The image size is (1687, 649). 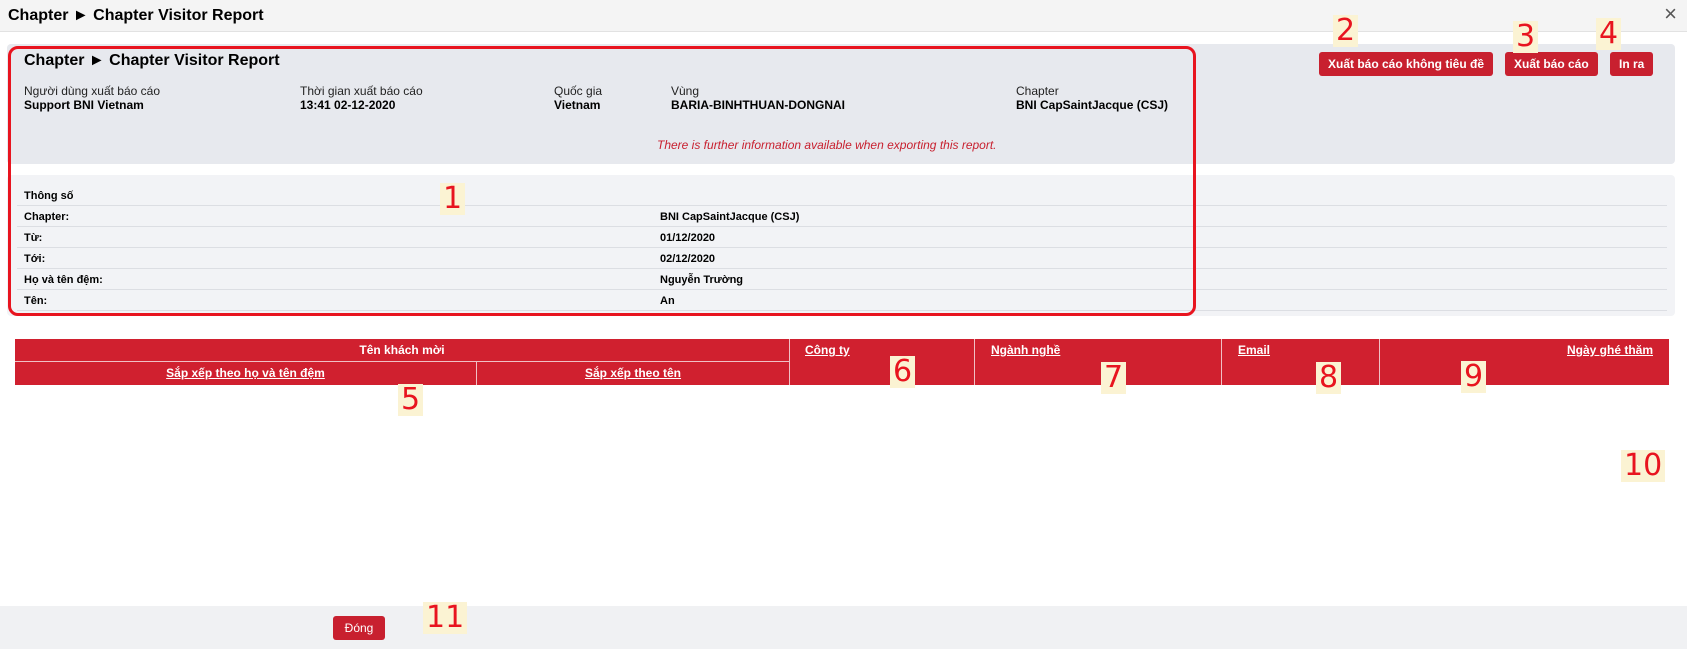 I want to click on email-column-header: Email, so click(x=1254, y=350).